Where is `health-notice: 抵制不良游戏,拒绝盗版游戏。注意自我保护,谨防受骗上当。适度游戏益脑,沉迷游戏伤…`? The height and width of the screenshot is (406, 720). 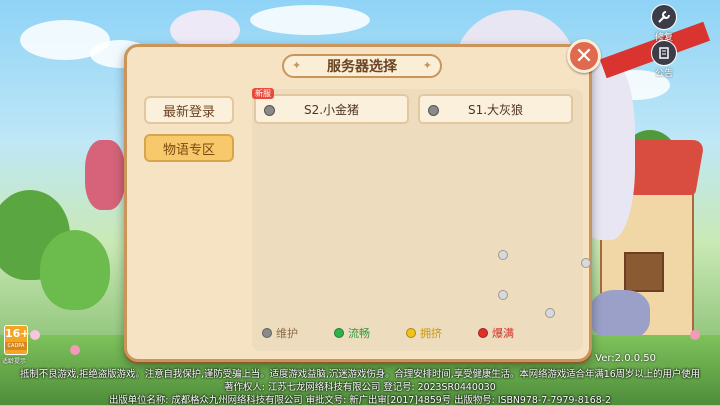
health-notice: 抵制不良游戏,拒绝盗版游戏。注意自我保护,谨防受骗上当。适度游戏益脑,沉迷游戏伤… is located at coordinates (360, 374).